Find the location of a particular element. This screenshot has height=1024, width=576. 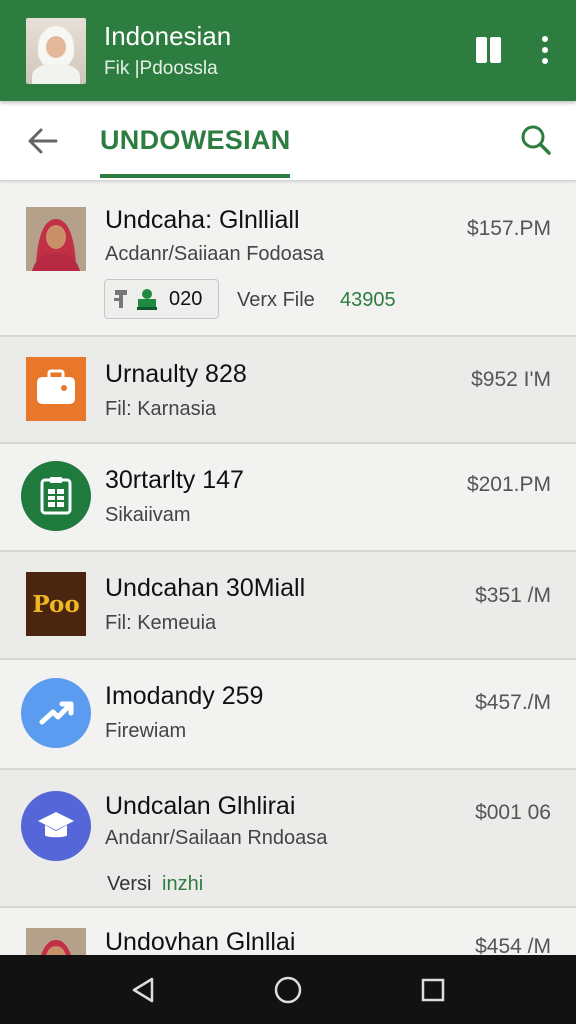

item-title: Undovhan Glnllai is located at coordinates (200, 942).